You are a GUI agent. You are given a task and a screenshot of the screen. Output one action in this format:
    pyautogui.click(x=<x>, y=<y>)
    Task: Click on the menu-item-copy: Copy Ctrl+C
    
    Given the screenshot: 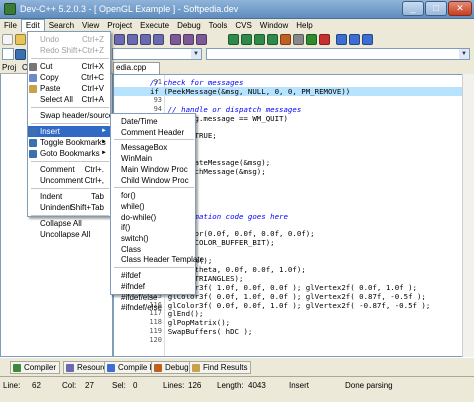 What is the action you would take?
    pyautogui.click(x=69, y=77)
    